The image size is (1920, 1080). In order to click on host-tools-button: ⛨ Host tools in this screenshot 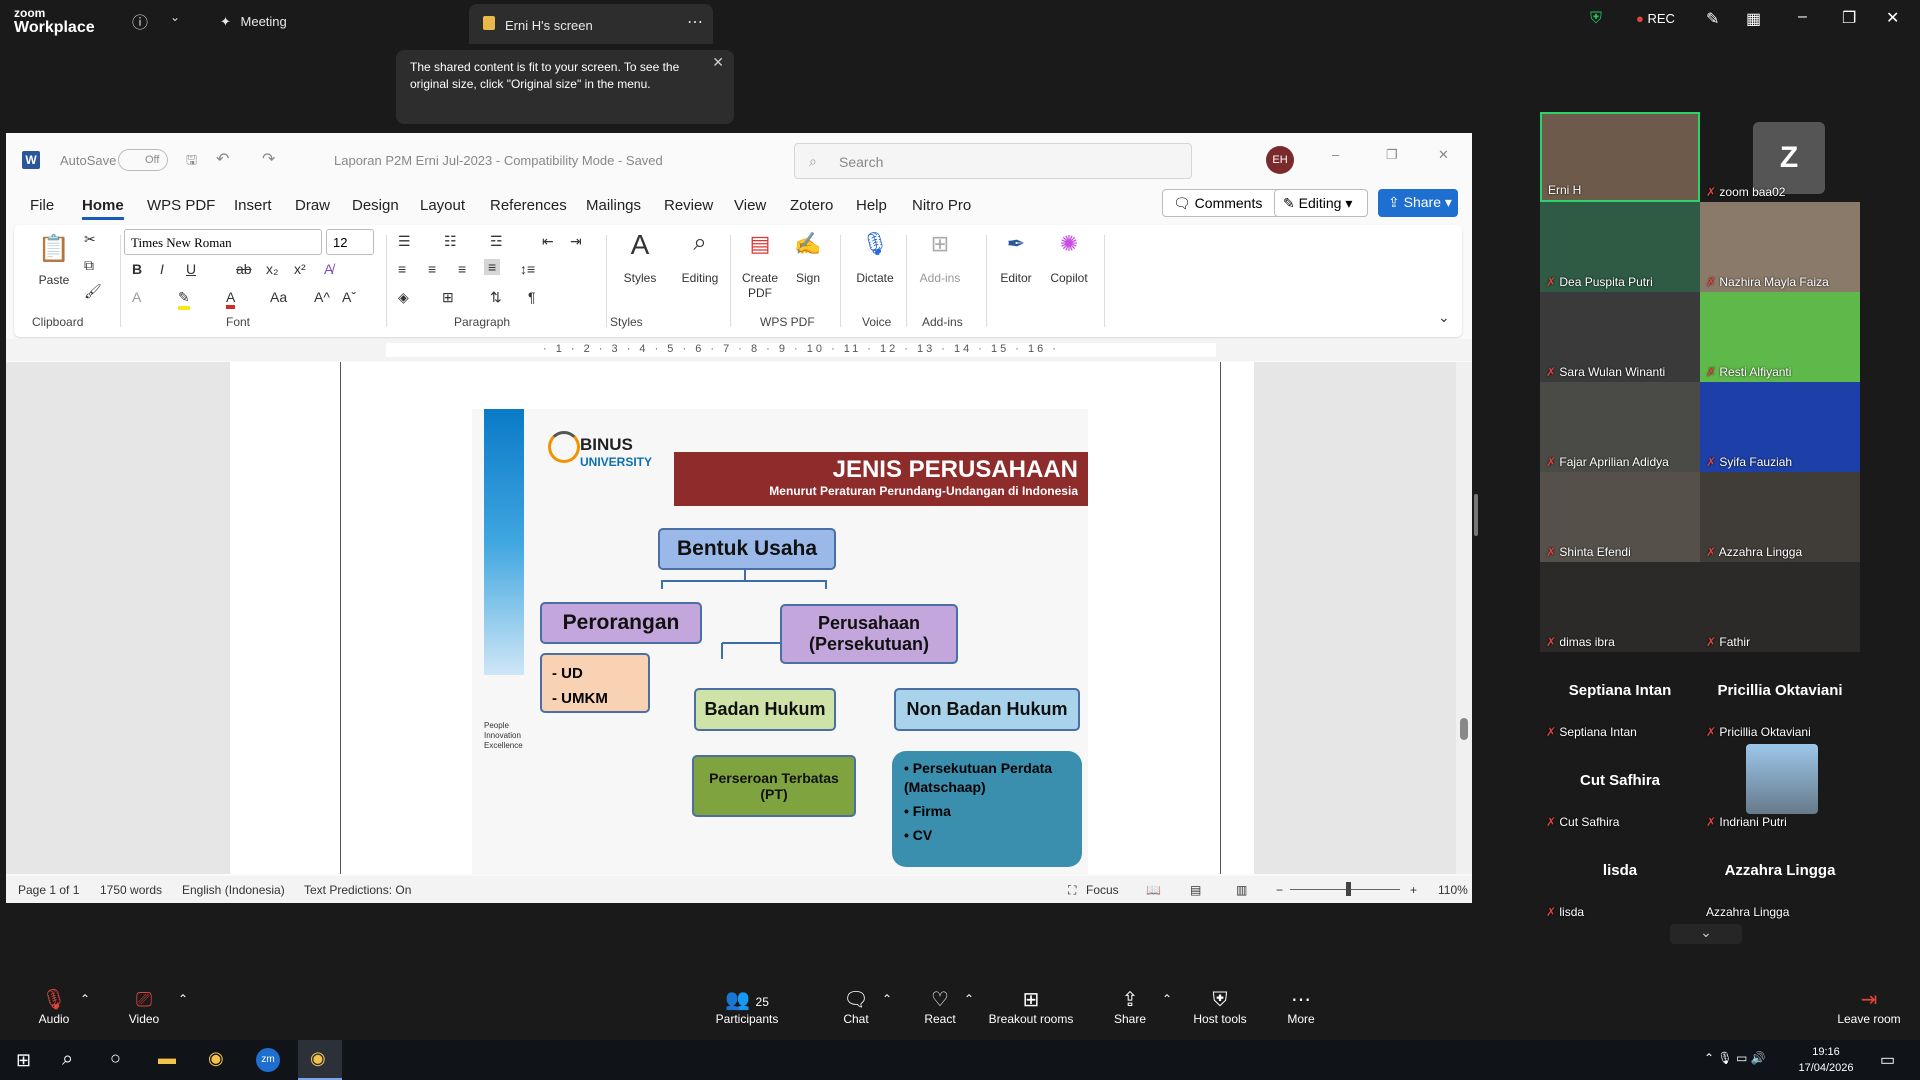, I will do `click(1220, 1007)`.